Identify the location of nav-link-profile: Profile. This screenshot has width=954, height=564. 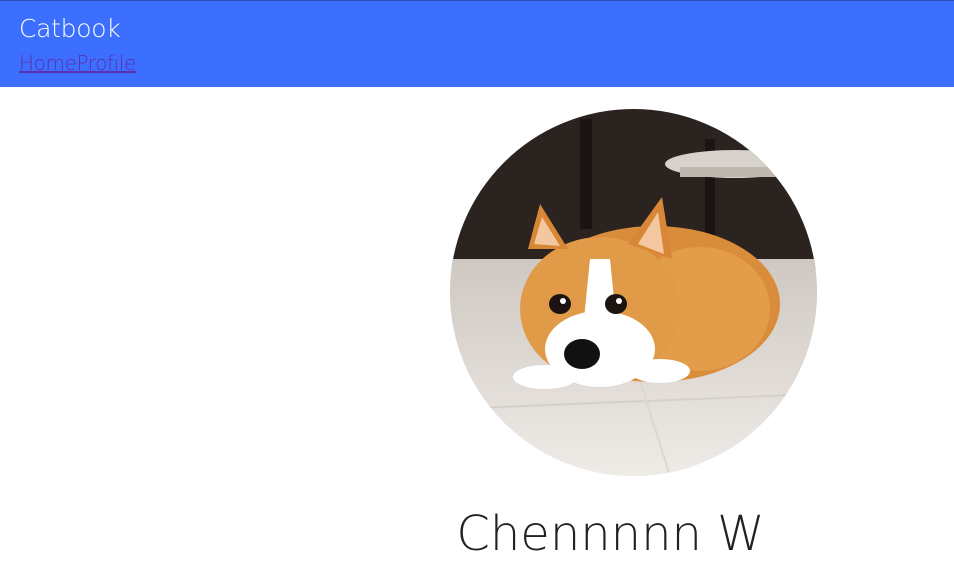
(106, 63).